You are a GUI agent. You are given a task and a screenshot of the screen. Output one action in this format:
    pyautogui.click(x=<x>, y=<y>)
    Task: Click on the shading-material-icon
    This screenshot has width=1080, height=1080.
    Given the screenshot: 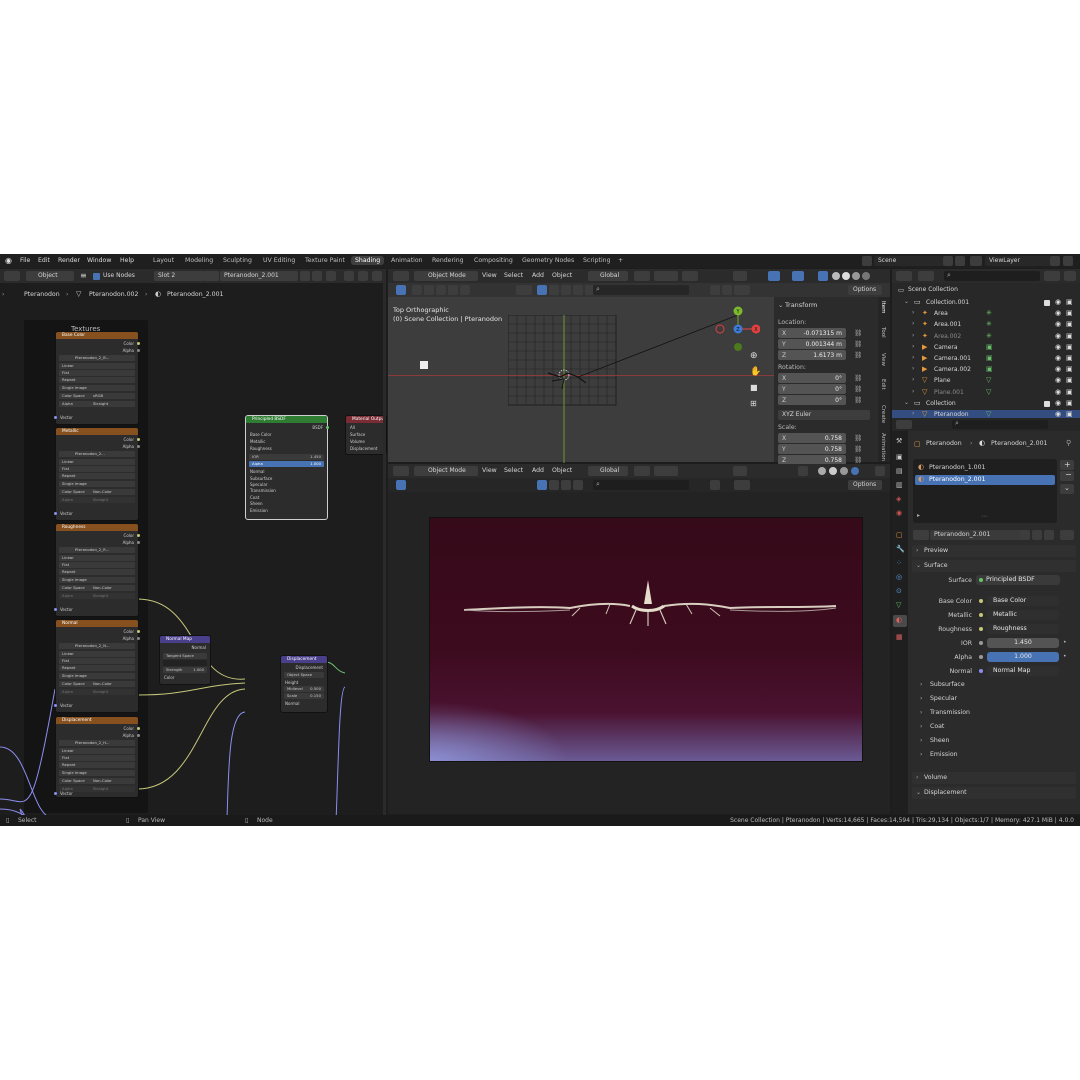 What is the action you would take?
    pyautogui.click(x=844, y=471)
    